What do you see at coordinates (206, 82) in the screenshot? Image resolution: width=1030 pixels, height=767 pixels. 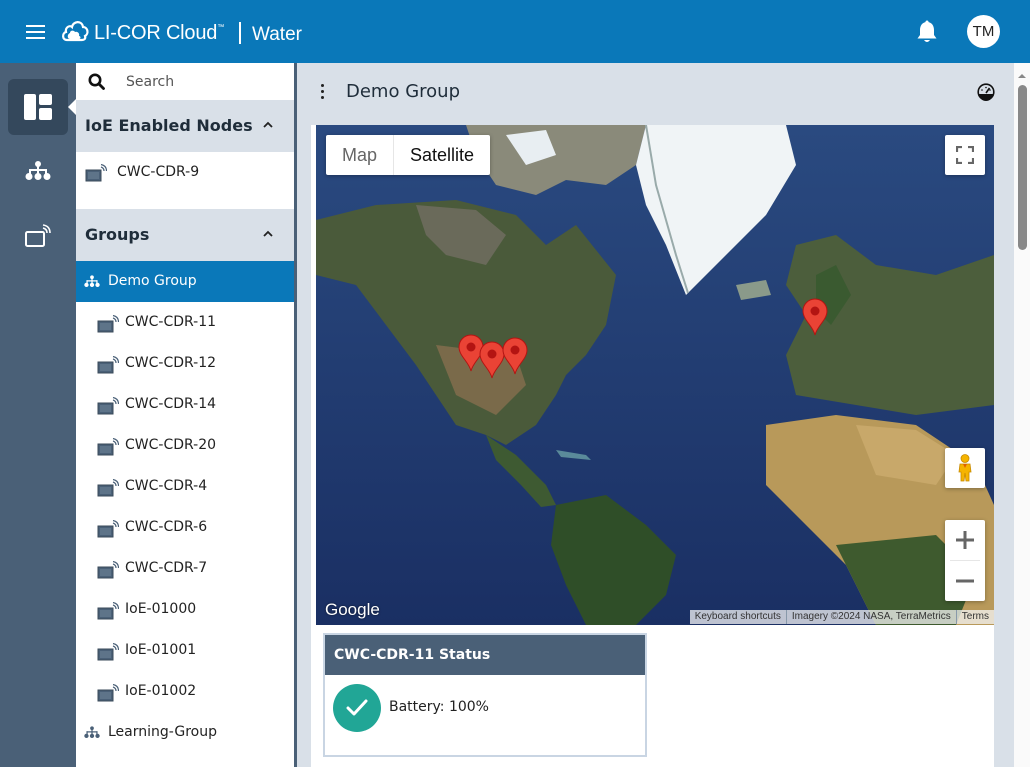 I see `search-input` at bounding box center [206, 82].